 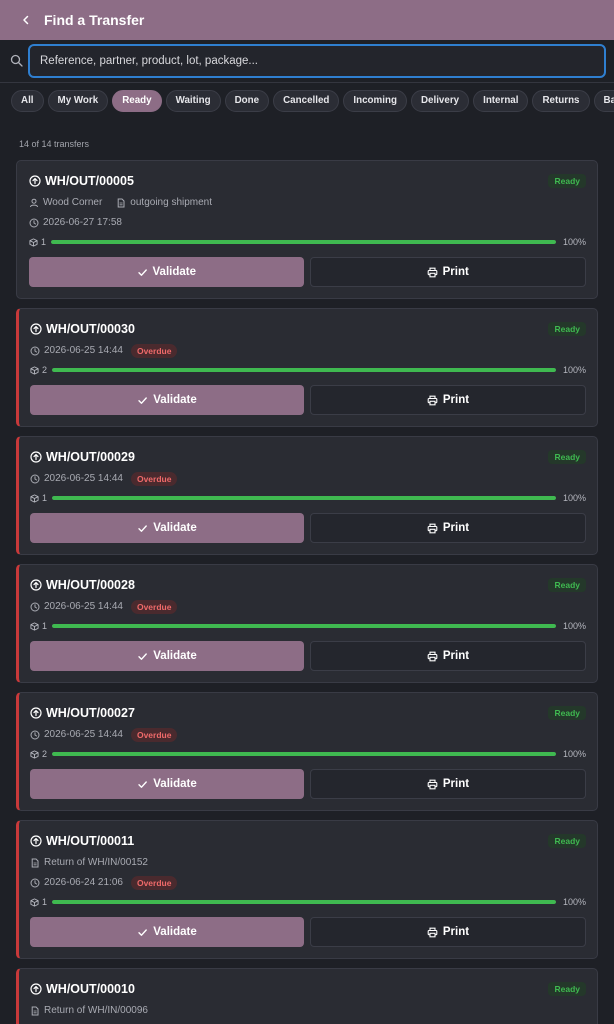 I want to click on filter-chip-backorders: Backorders, so click(x=603, y=100).